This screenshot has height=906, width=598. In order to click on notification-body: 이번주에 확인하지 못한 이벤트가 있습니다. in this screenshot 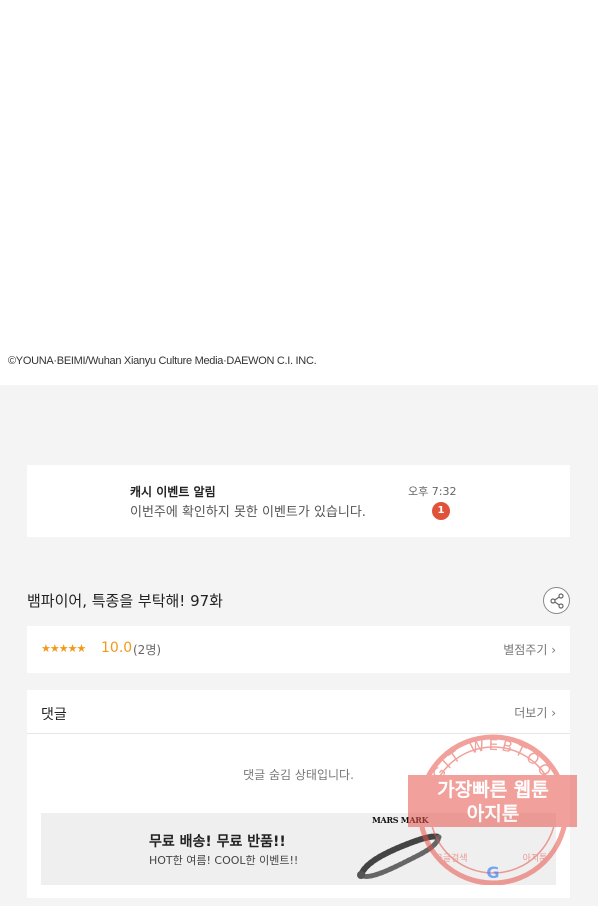, I will do `click(248, 512)`.